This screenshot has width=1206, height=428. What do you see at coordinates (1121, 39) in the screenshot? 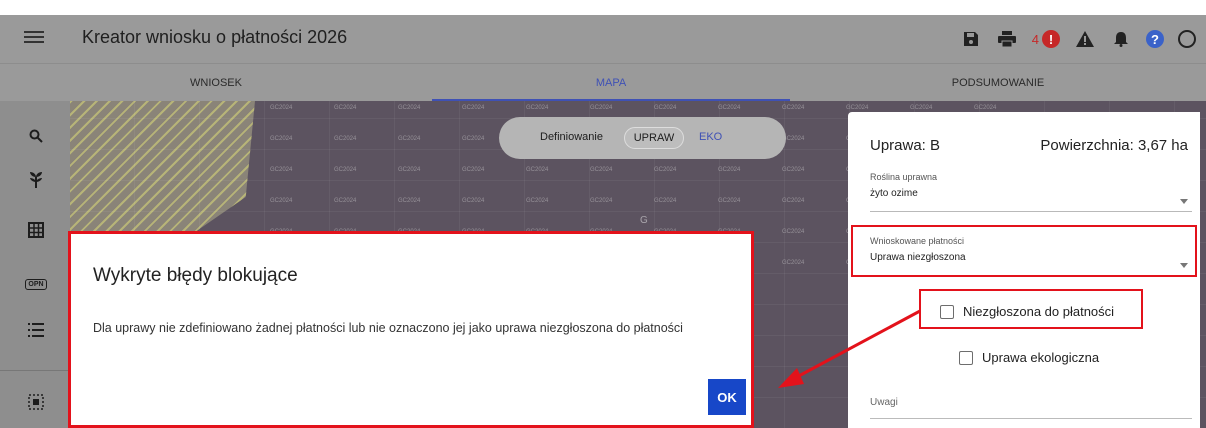
I see `bell-icon` at bounding box center [1121, 39].